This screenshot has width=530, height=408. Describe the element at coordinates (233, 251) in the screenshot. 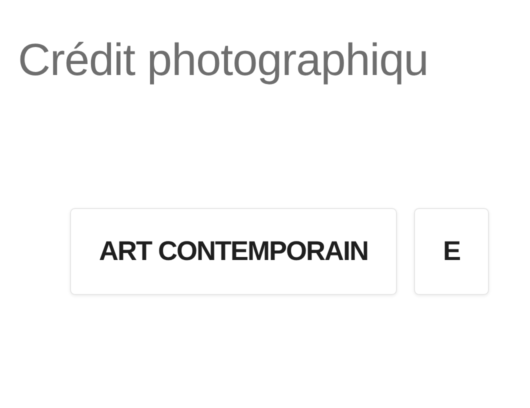

I see `category-tag: ART CONTEMPORAIN` at that location.